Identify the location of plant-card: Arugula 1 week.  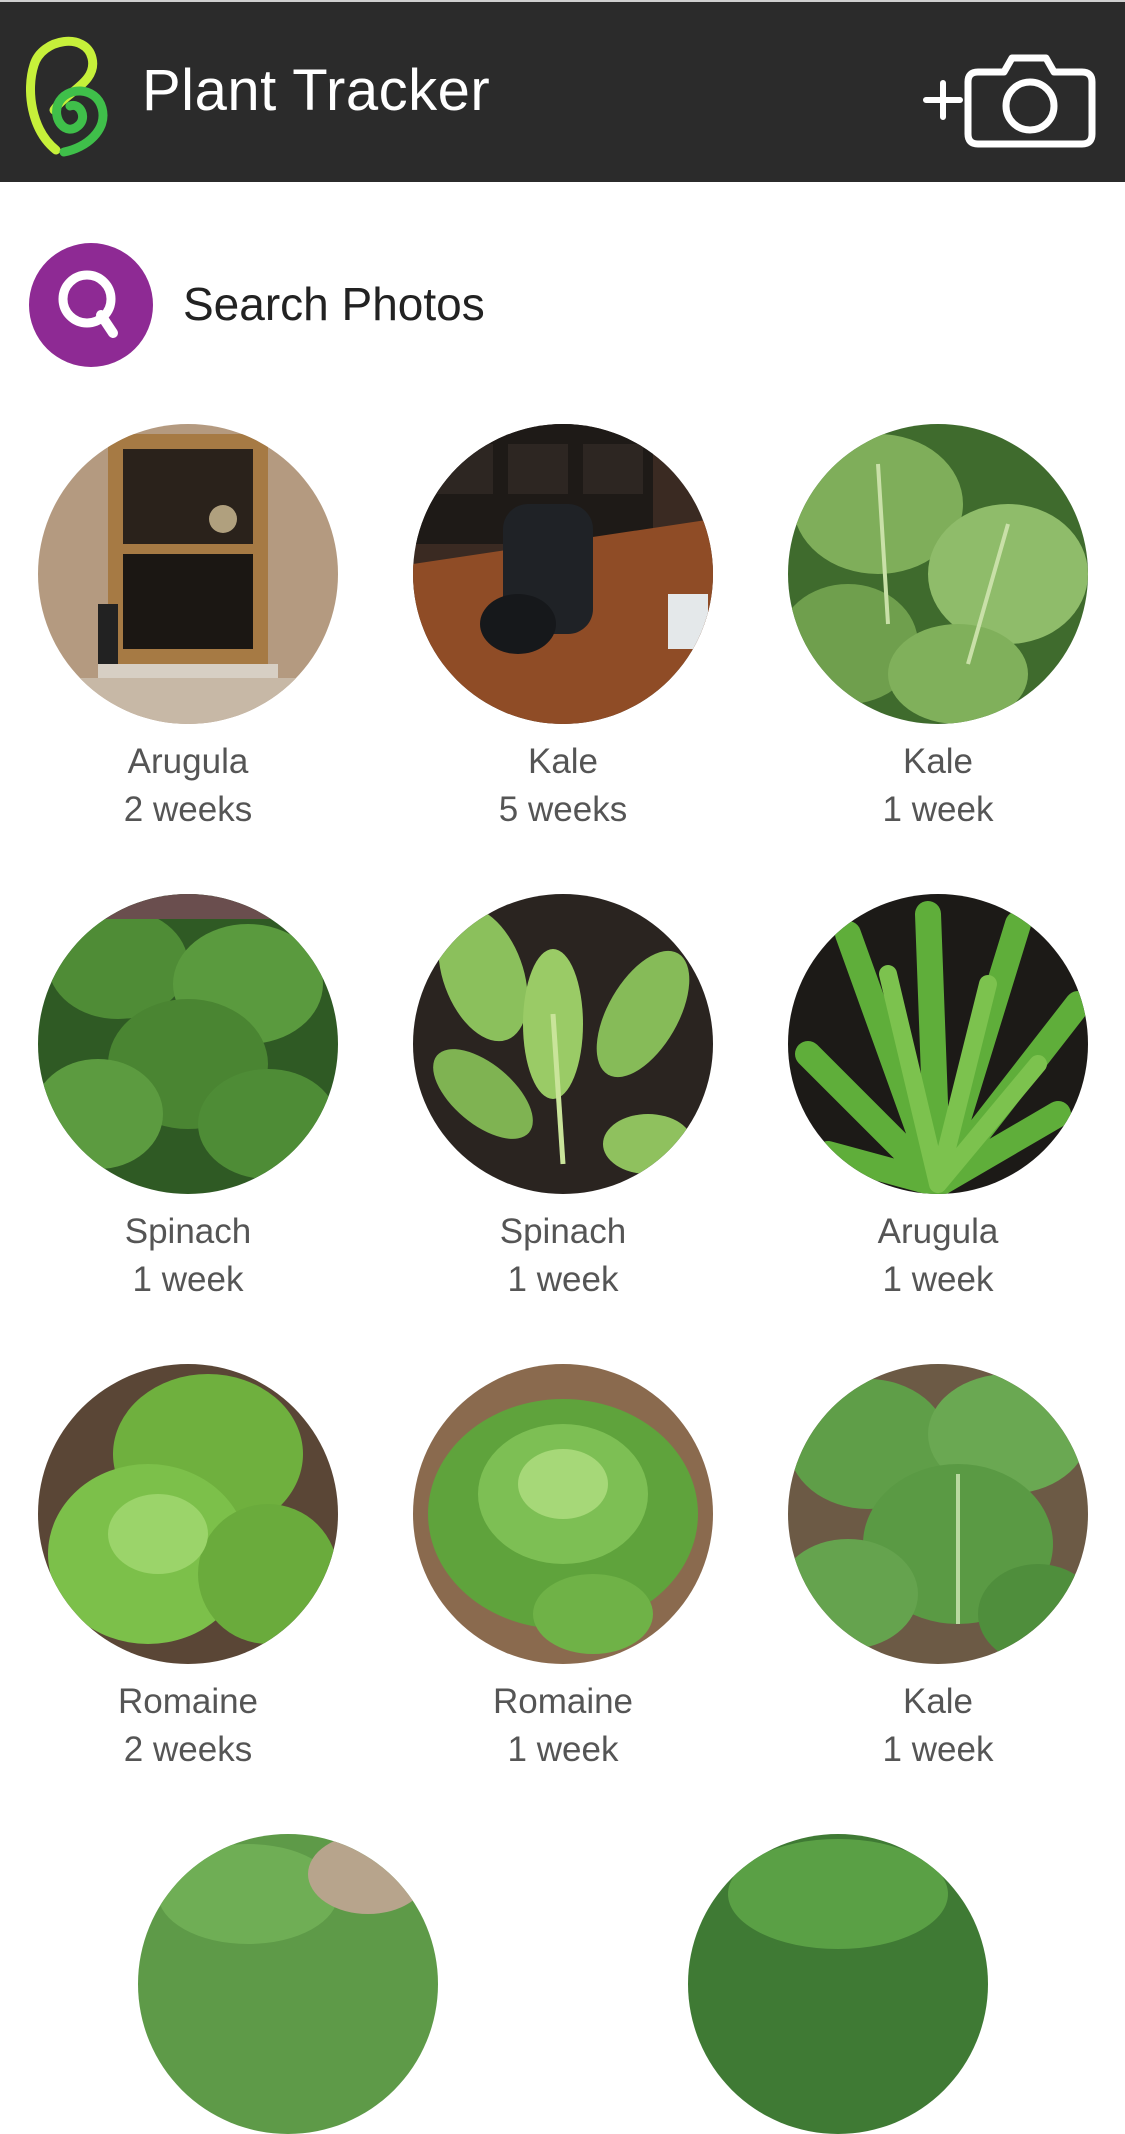
(938, 1104).